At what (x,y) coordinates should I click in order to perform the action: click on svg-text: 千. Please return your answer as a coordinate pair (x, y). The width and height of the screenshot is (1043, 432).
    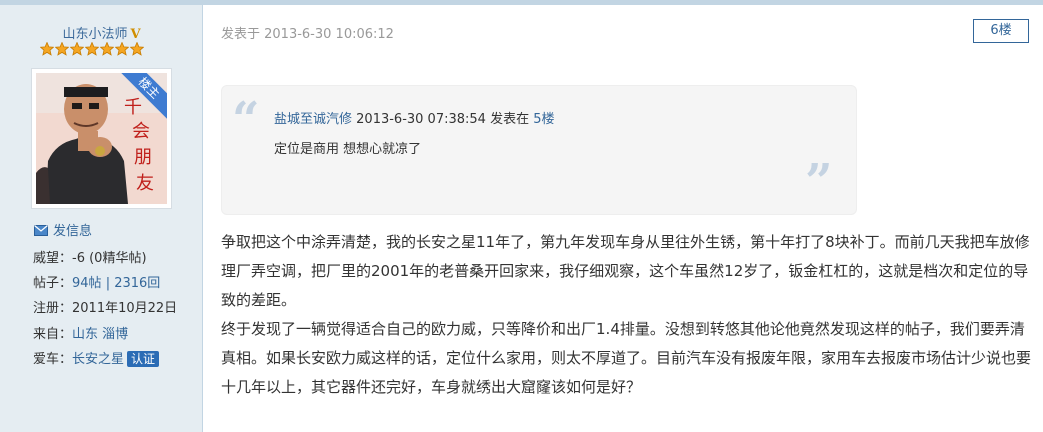
    Looking at the image, I should click on (133, 107).